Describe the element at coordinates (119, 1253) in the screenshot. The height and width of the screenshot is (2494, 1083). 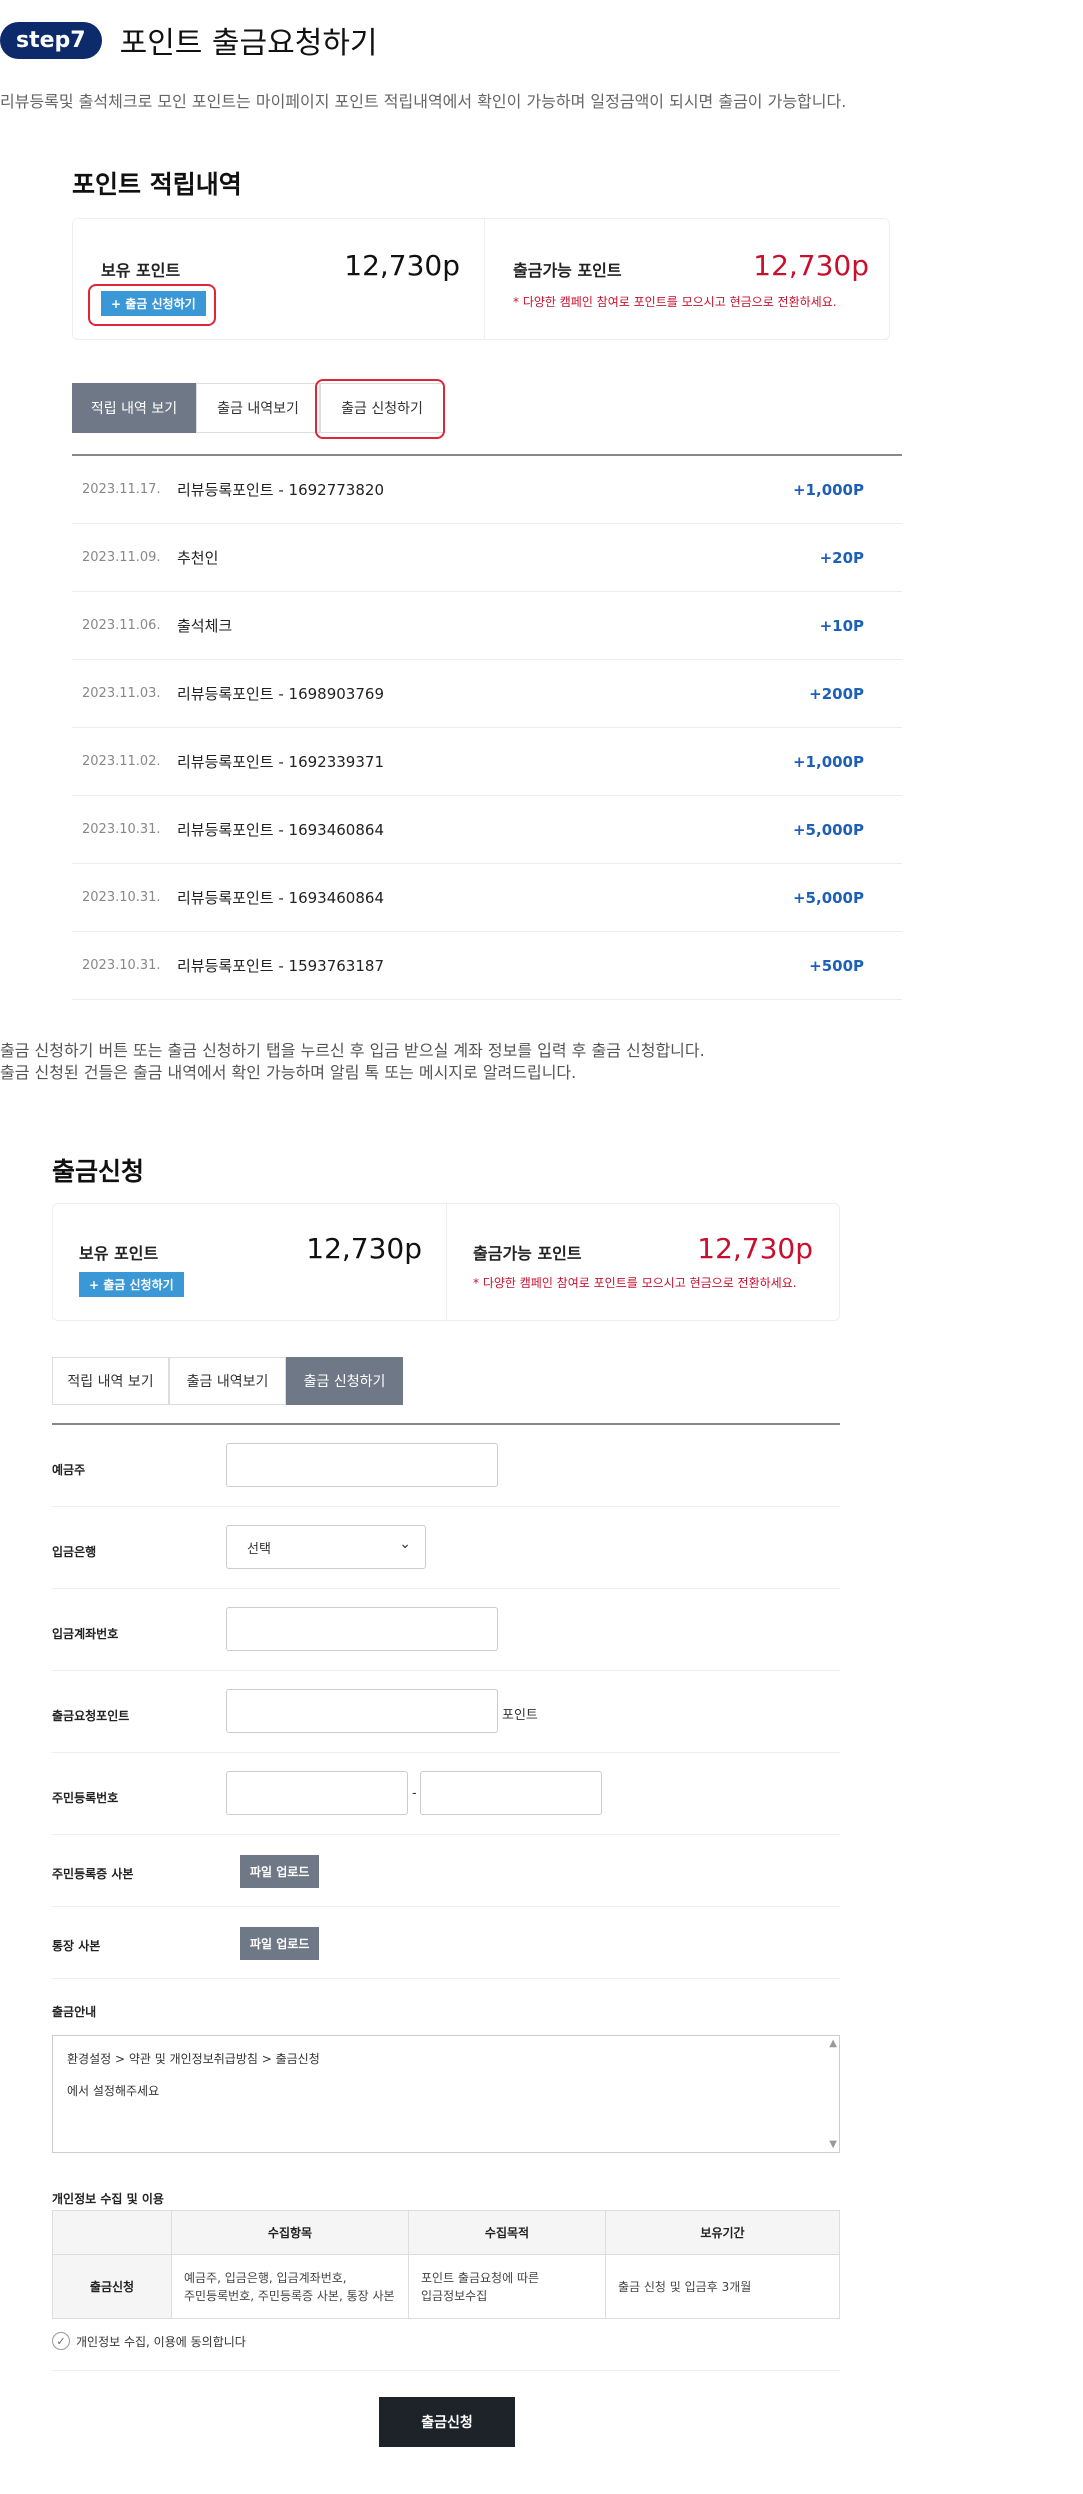
I see `held-points-label: 보유 포인트` at that location.